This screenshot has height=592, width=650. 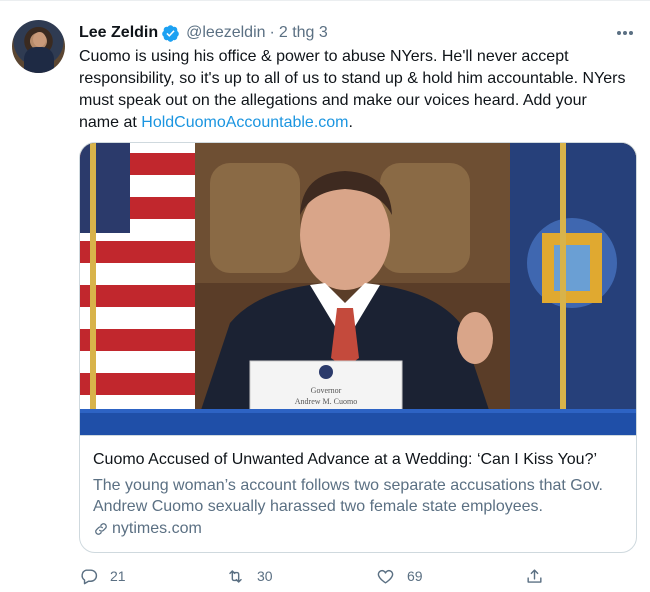 What do you see at coordinates (118, 576) in the screenshot?
I see `reply-count: 21` at bounding box center [118, 576].